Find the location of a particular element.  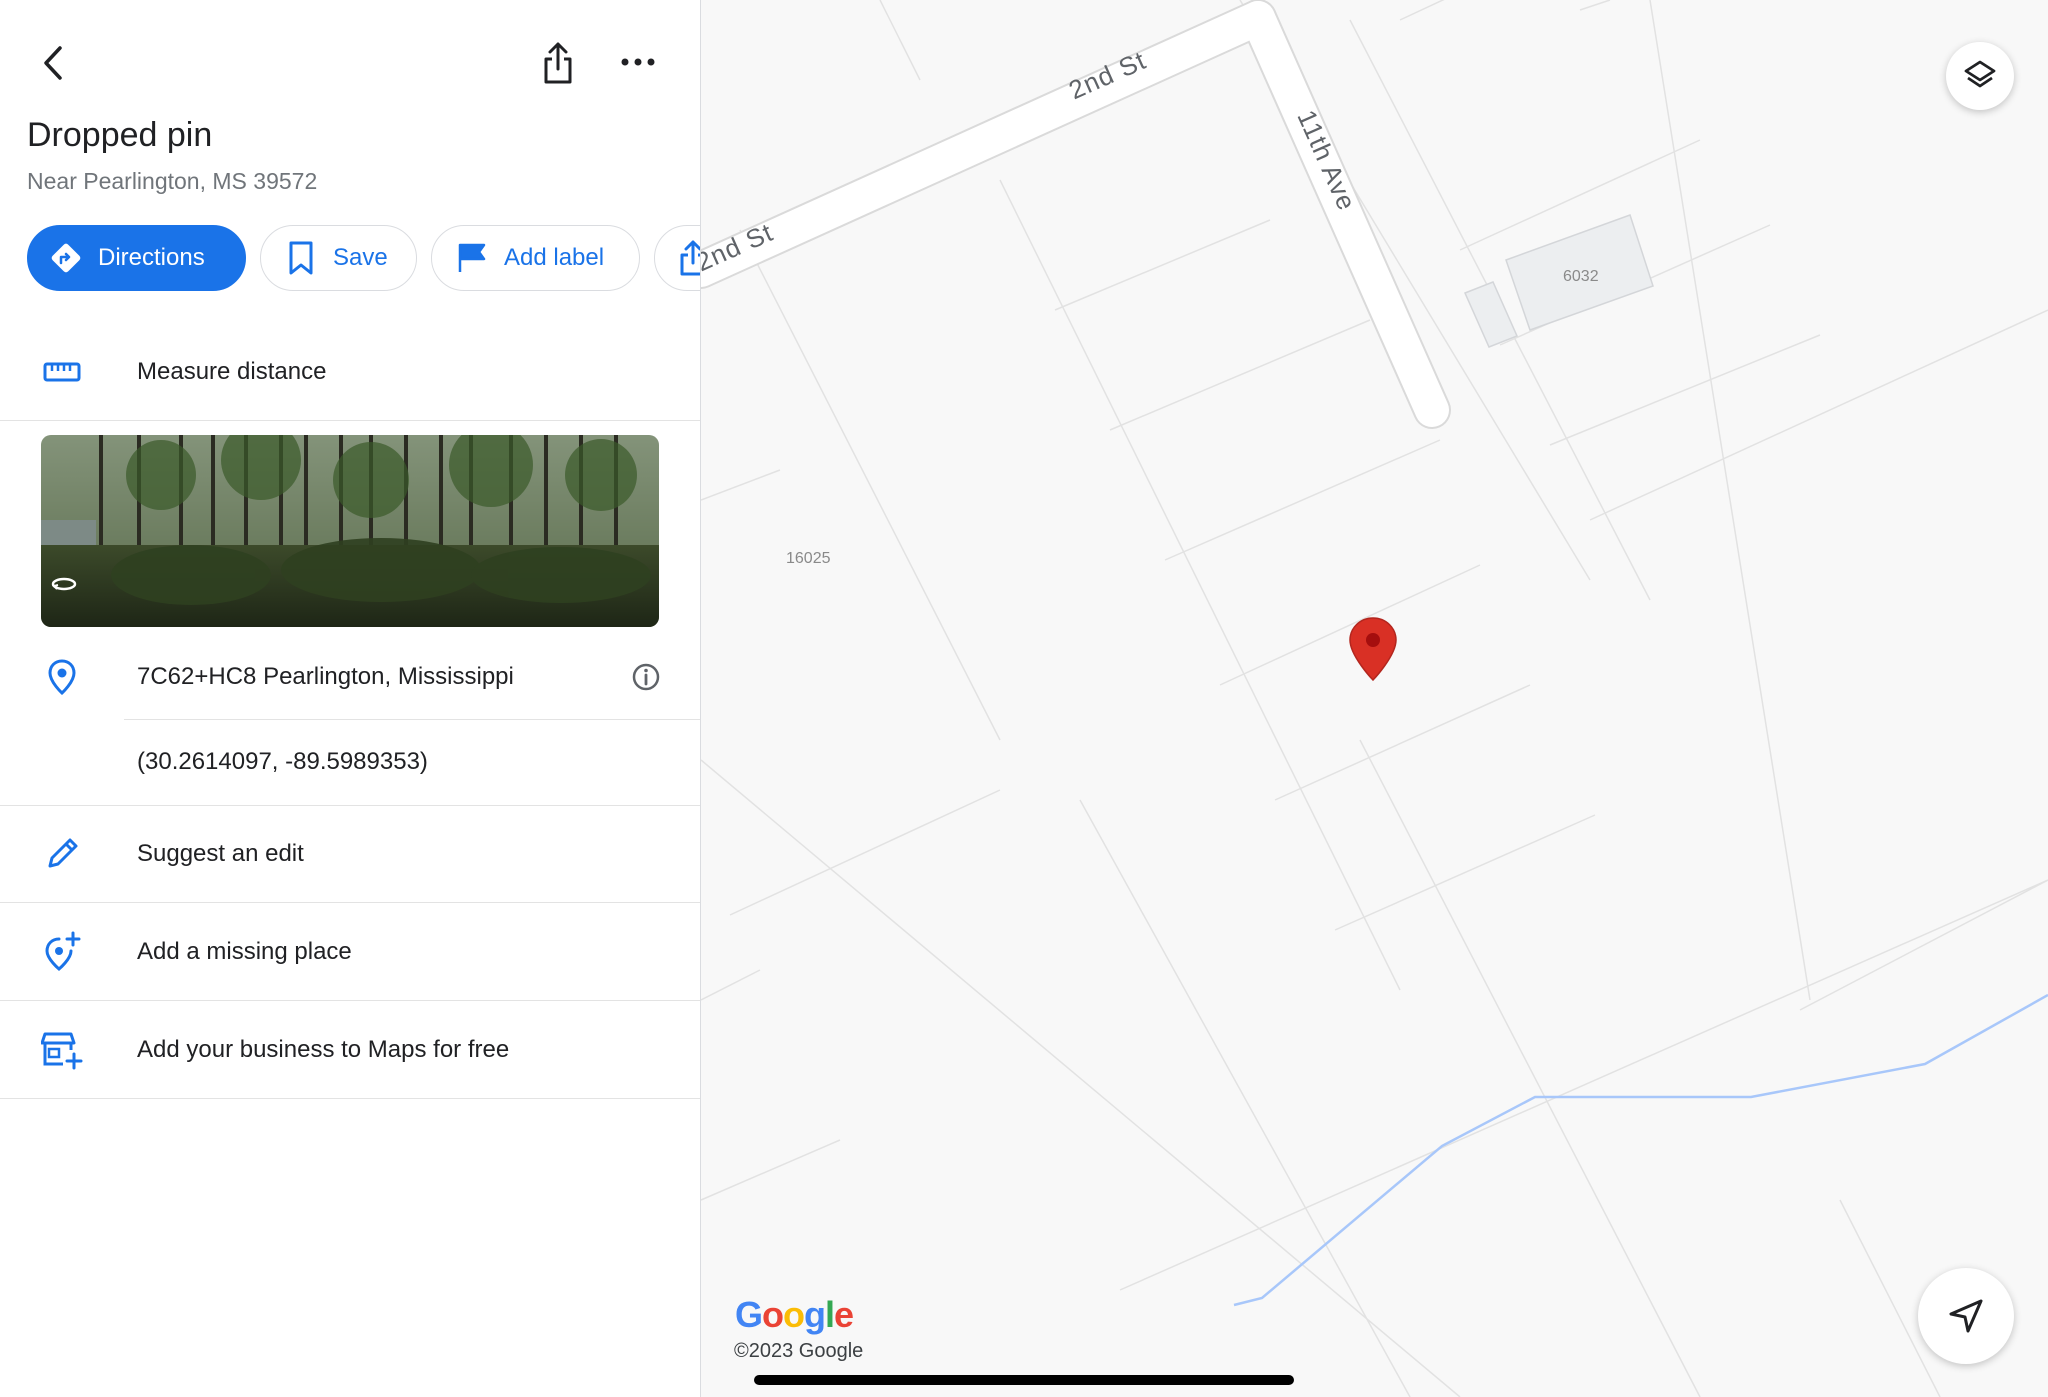

back-button is located at coordinates (53, 63).